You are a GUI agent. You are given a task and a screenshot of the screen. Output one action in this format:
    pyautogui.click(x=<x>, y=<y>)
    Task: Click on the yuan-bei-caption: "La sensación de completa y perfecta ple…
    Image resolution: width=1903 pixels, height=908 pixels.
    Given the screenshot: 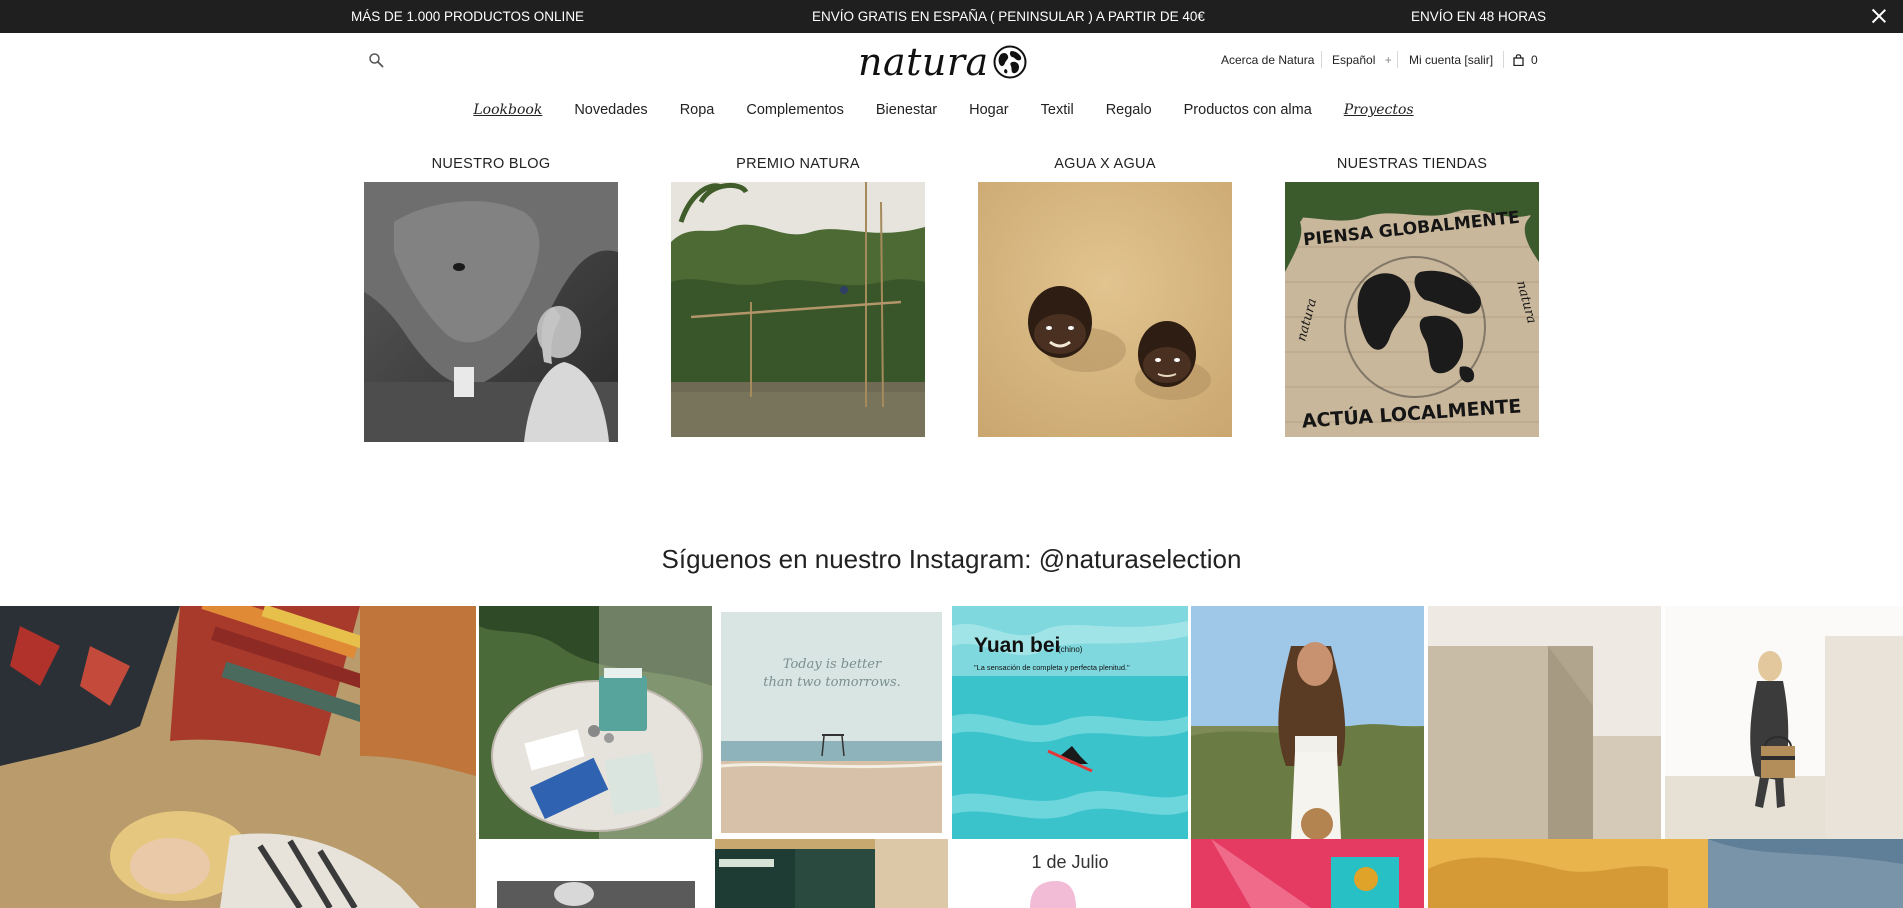 What is the action you would take?
    pyautogui.click(x=1052, y=667)
    